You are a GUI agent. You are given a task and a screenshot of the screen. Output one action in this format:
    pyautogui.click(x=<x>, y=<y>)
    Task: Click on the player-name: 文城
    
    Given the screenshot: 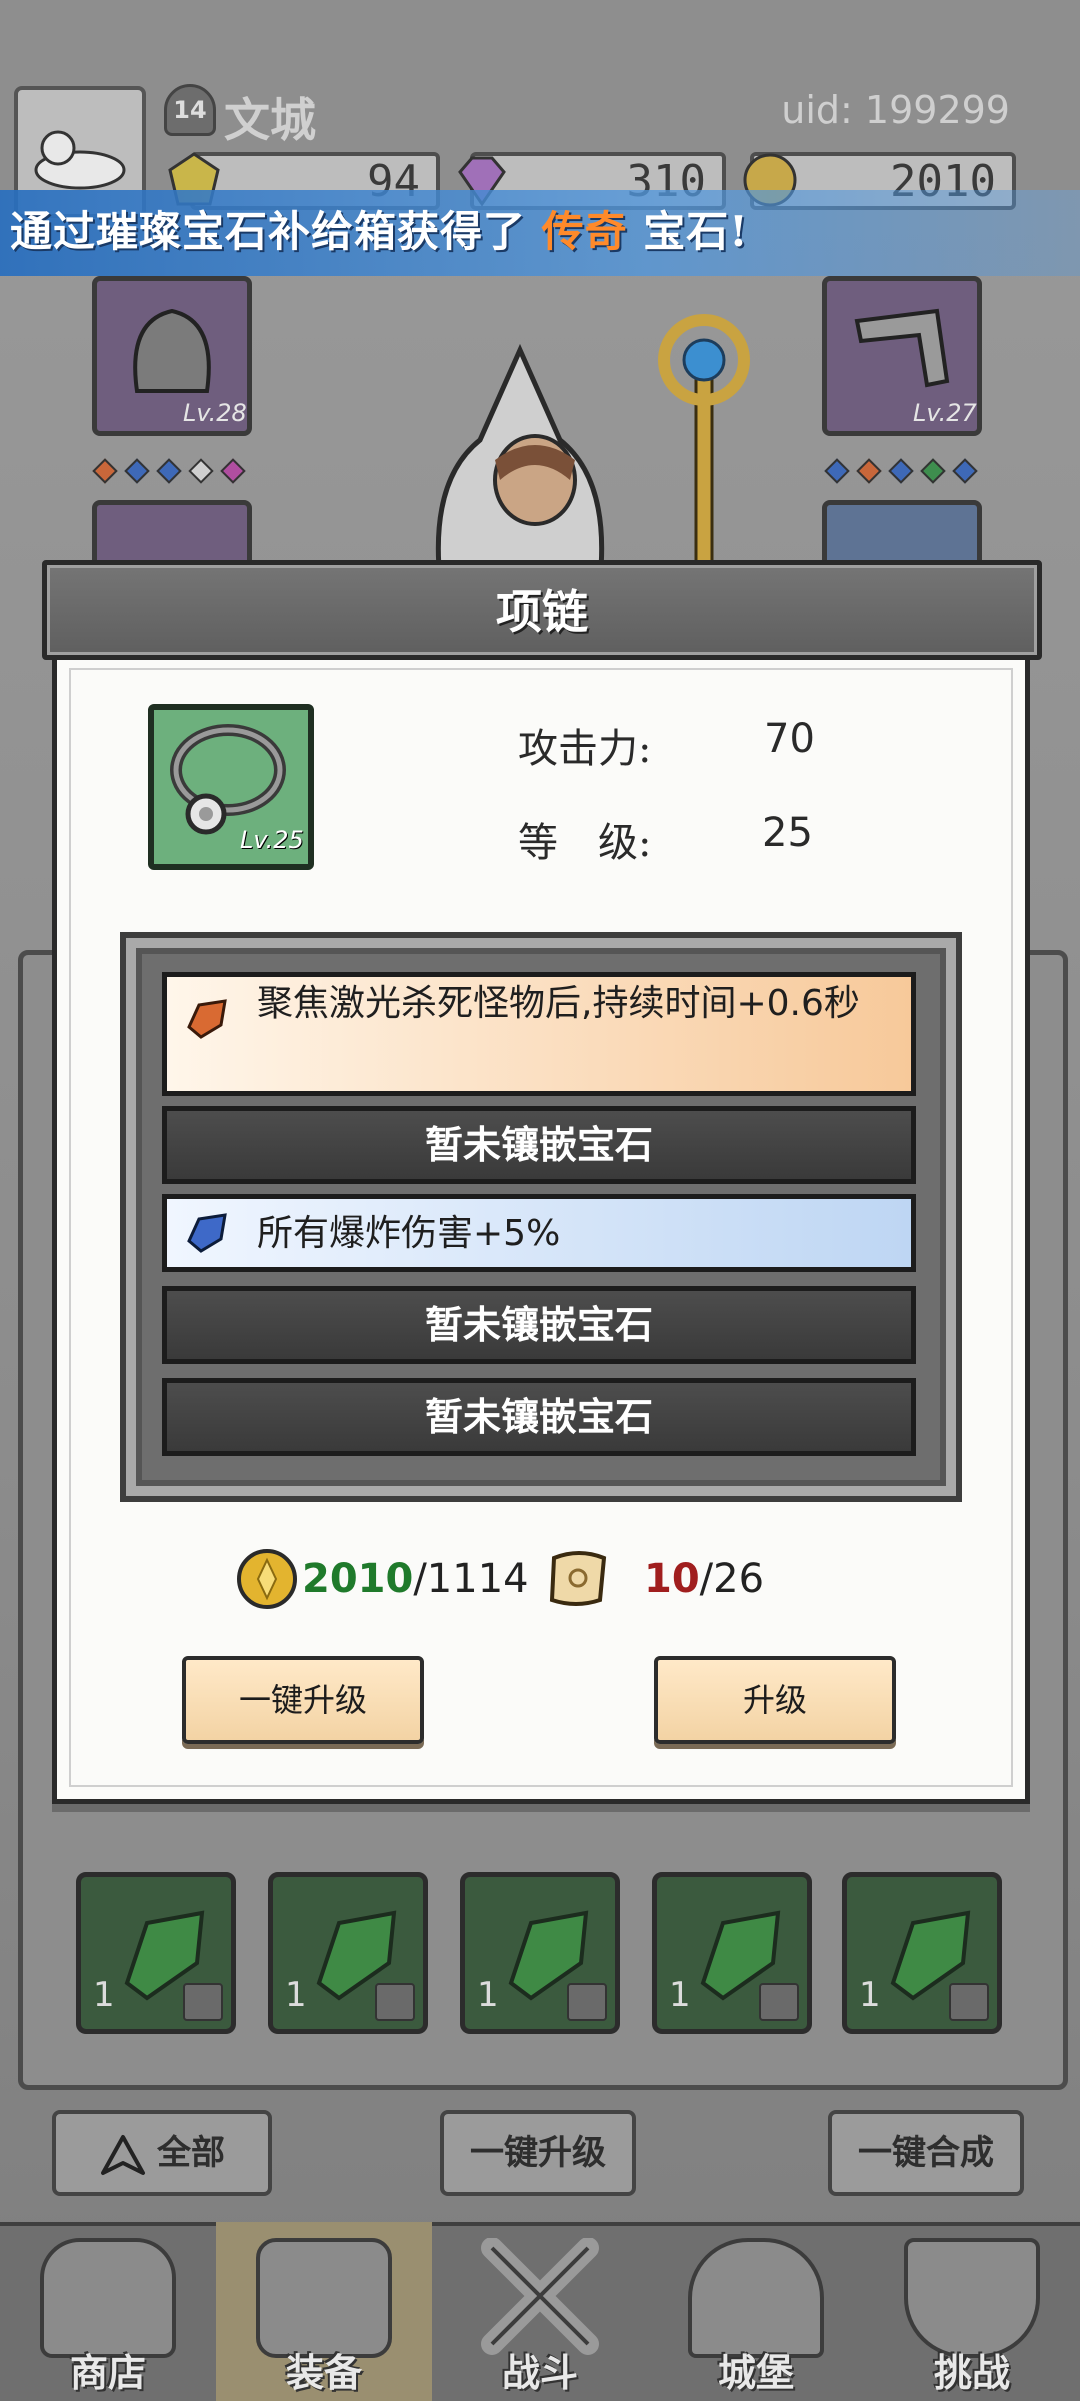 What is the action you would take?
    pyautogui.click(x=270, y=120)
    